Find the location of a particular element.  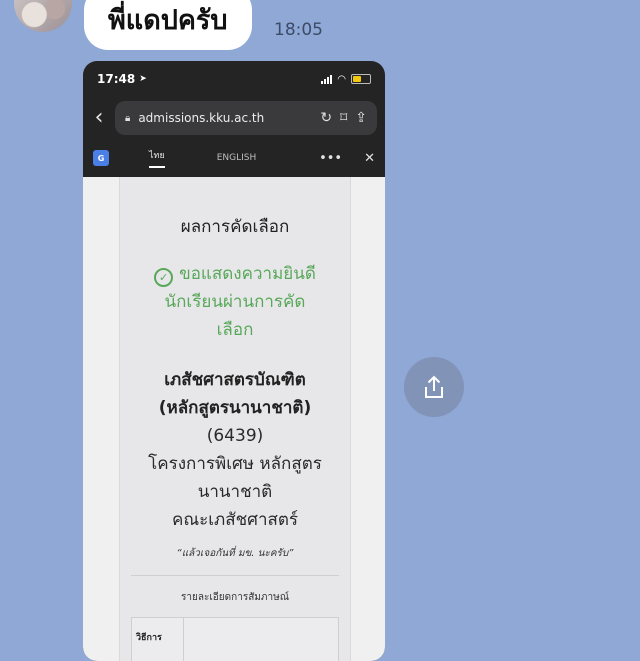

check-circle-icon: ✓ is located at coordinates (164, 277).